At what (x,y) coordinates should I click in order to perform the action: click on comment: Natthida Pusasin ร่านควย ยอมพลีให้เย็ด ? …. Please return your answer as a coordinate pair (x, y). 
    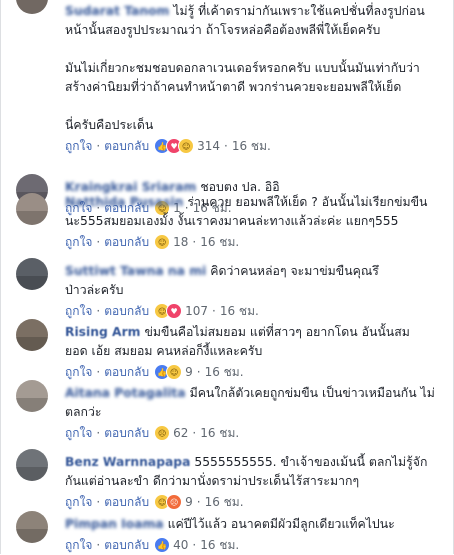
    Looking at the image, I should click on (227, 222).